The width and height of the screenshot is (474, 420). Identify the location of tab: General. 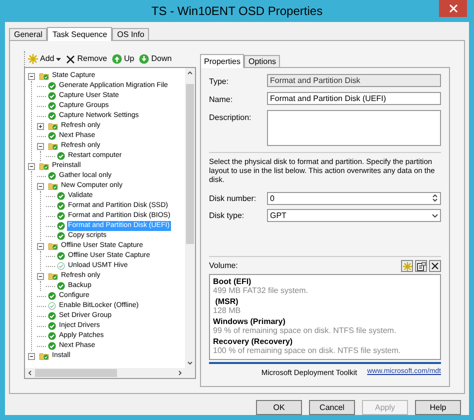
(28, 34).